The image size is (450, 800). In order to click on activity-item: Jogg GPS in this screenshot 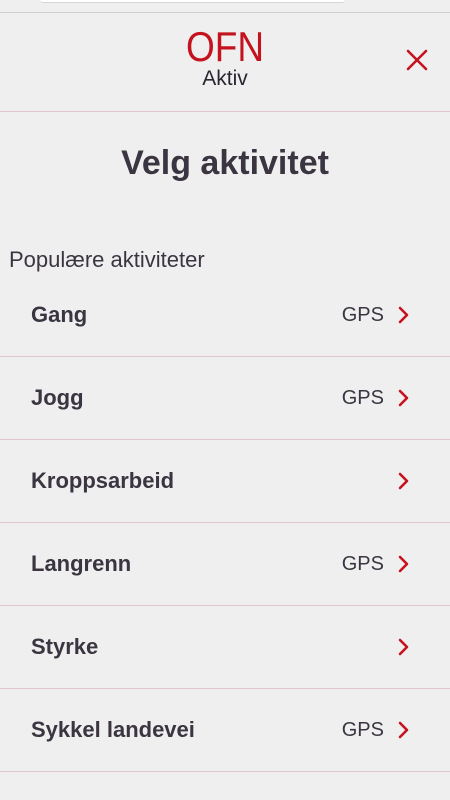, I will do `click(225, 398)`.